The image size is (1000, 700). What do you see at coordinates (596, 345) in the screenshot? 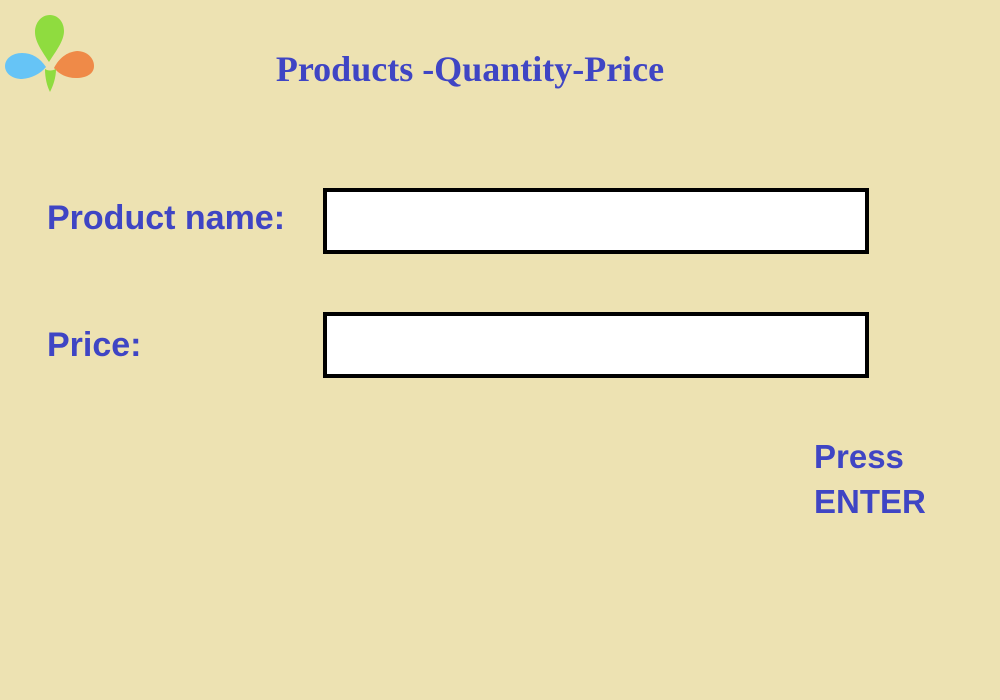
I see `price-input` at bounding box center [596, 345].